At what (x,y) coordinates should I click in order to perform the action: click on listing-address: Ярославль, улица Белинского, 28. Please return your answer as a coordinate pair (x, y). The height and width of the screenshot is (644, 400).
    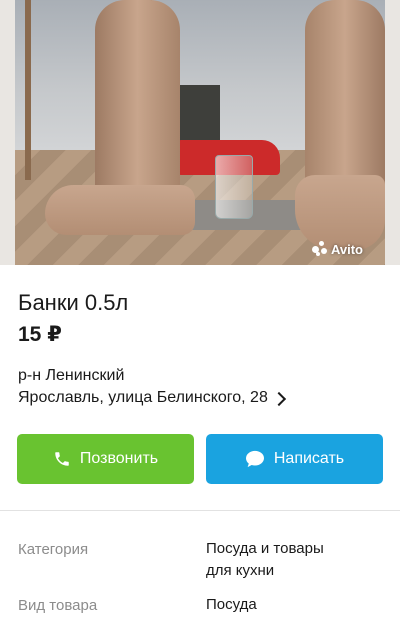
    Looking at the image, I should click on (143, 397).